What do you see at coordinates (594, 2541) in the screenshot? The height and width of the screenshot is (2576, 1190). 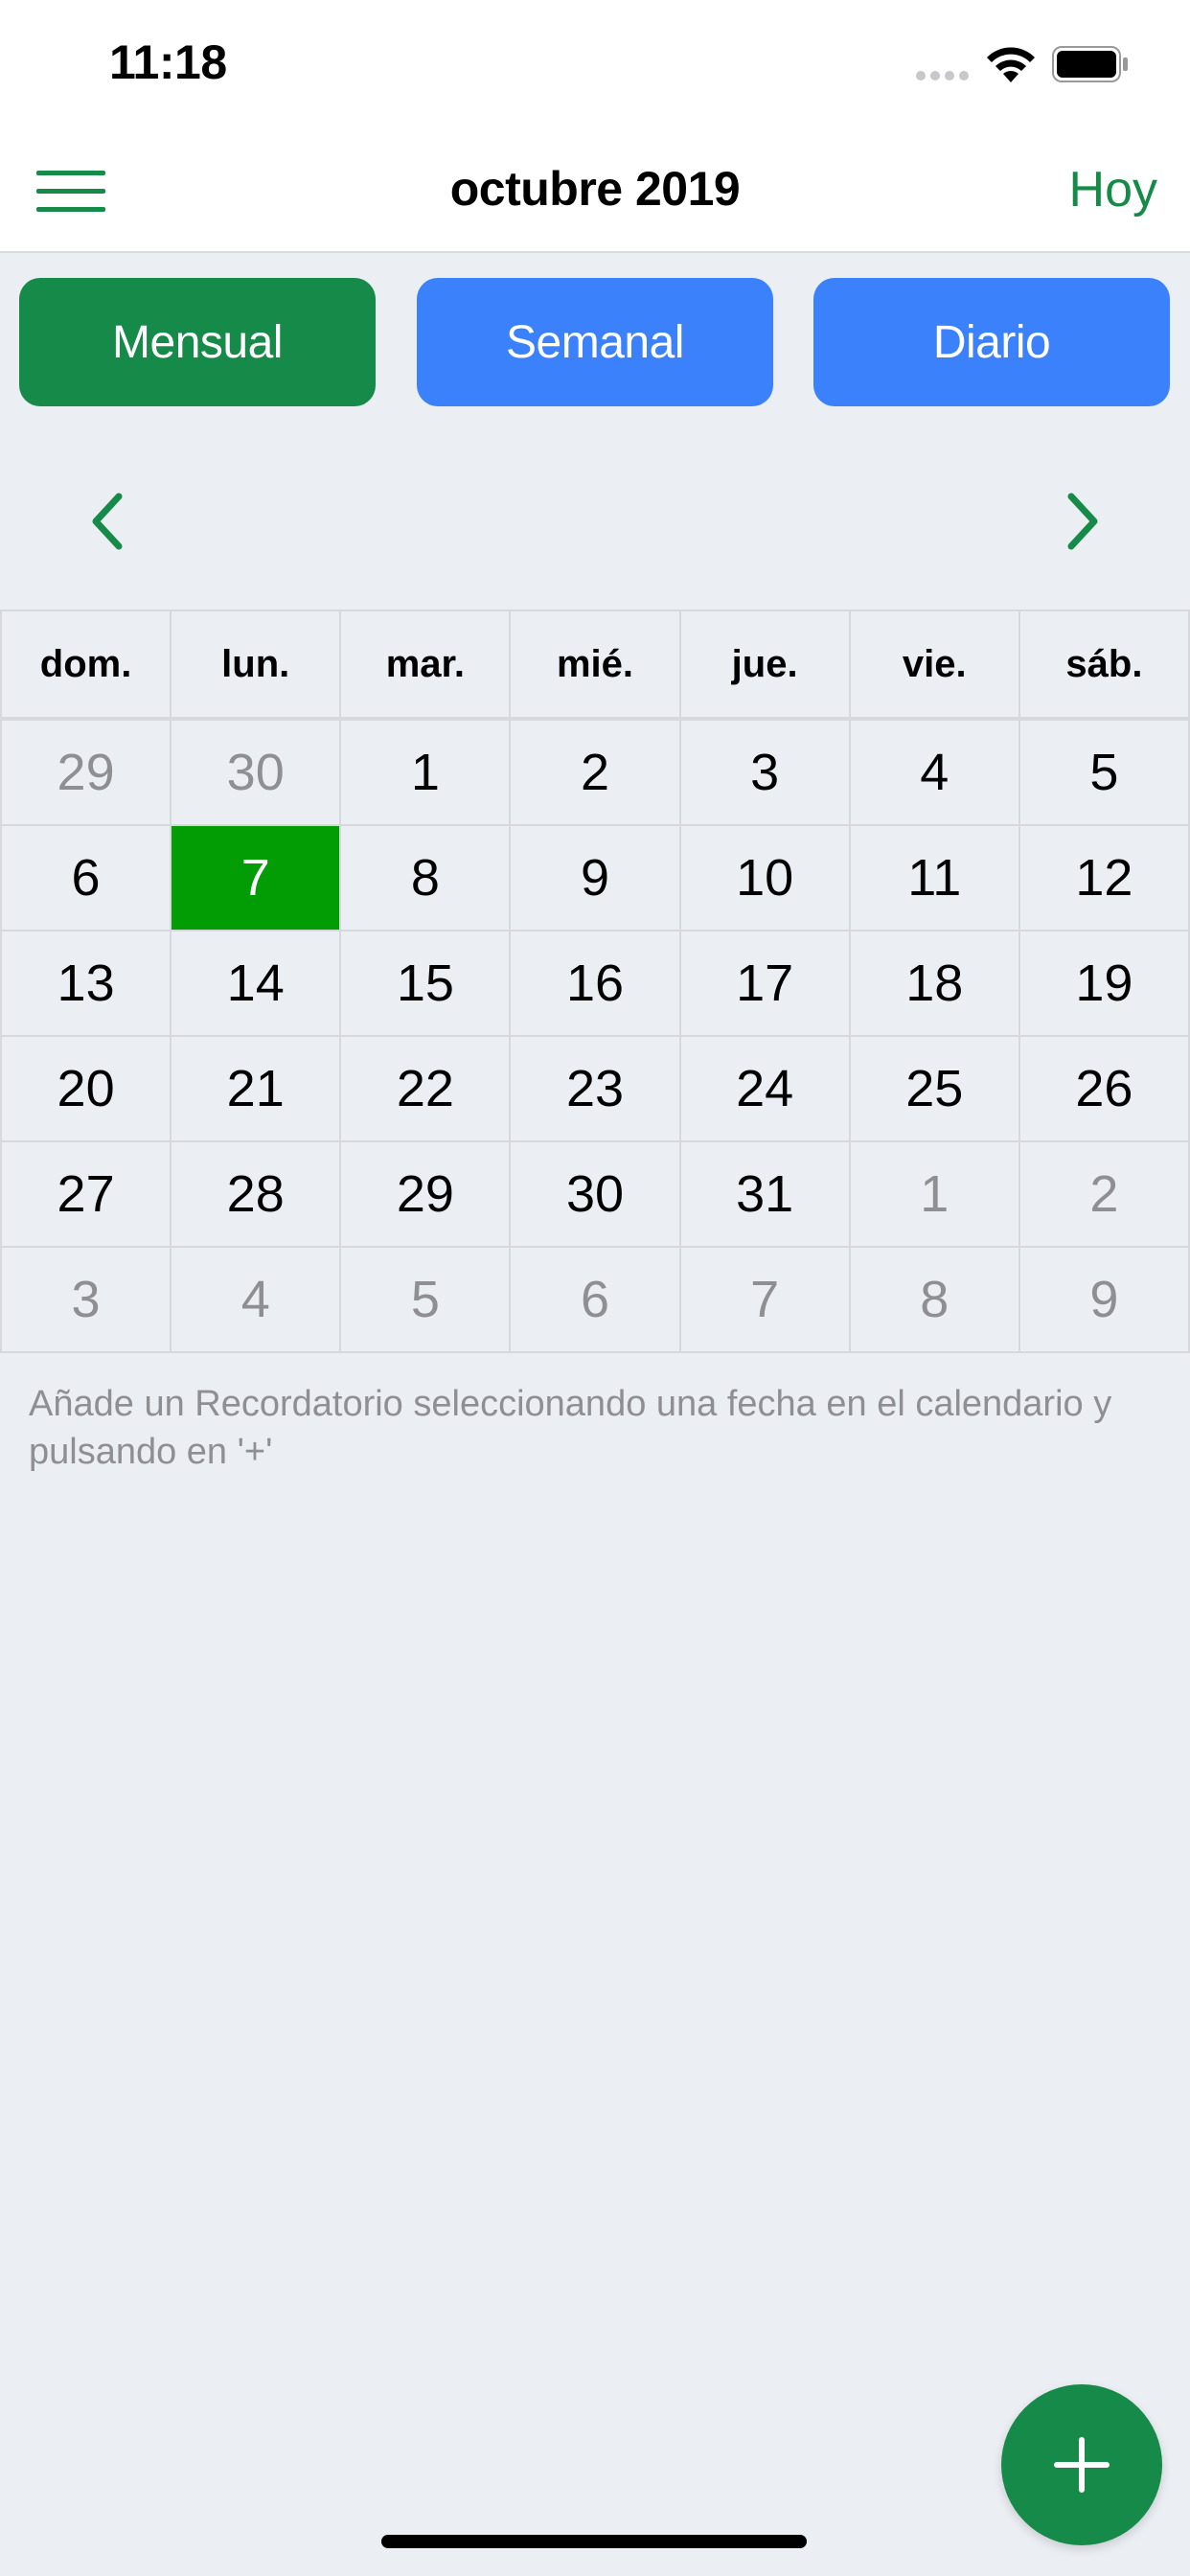 I see `home-indicator` at bounding box center [594, 2541].